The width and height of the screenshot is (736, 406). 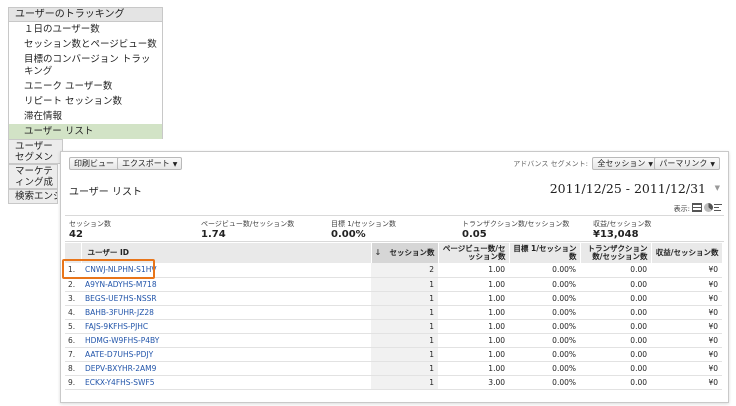 I want to click on table-row: 6. HDMG-W9FHS-P4BY 1 1.00 0.00% 0.00 ¥0, so click(x=393, y=340).